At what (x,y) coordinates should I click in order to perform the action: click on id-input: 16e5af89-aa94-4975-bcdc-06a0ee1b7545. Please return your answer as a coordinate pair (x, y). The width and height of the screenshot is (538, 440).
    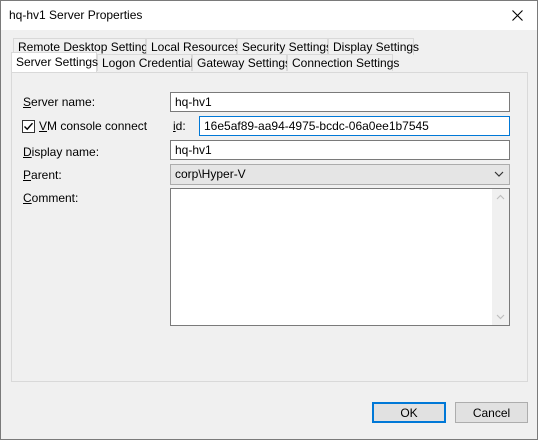
    Looking at the image, I should click on (354, 126).